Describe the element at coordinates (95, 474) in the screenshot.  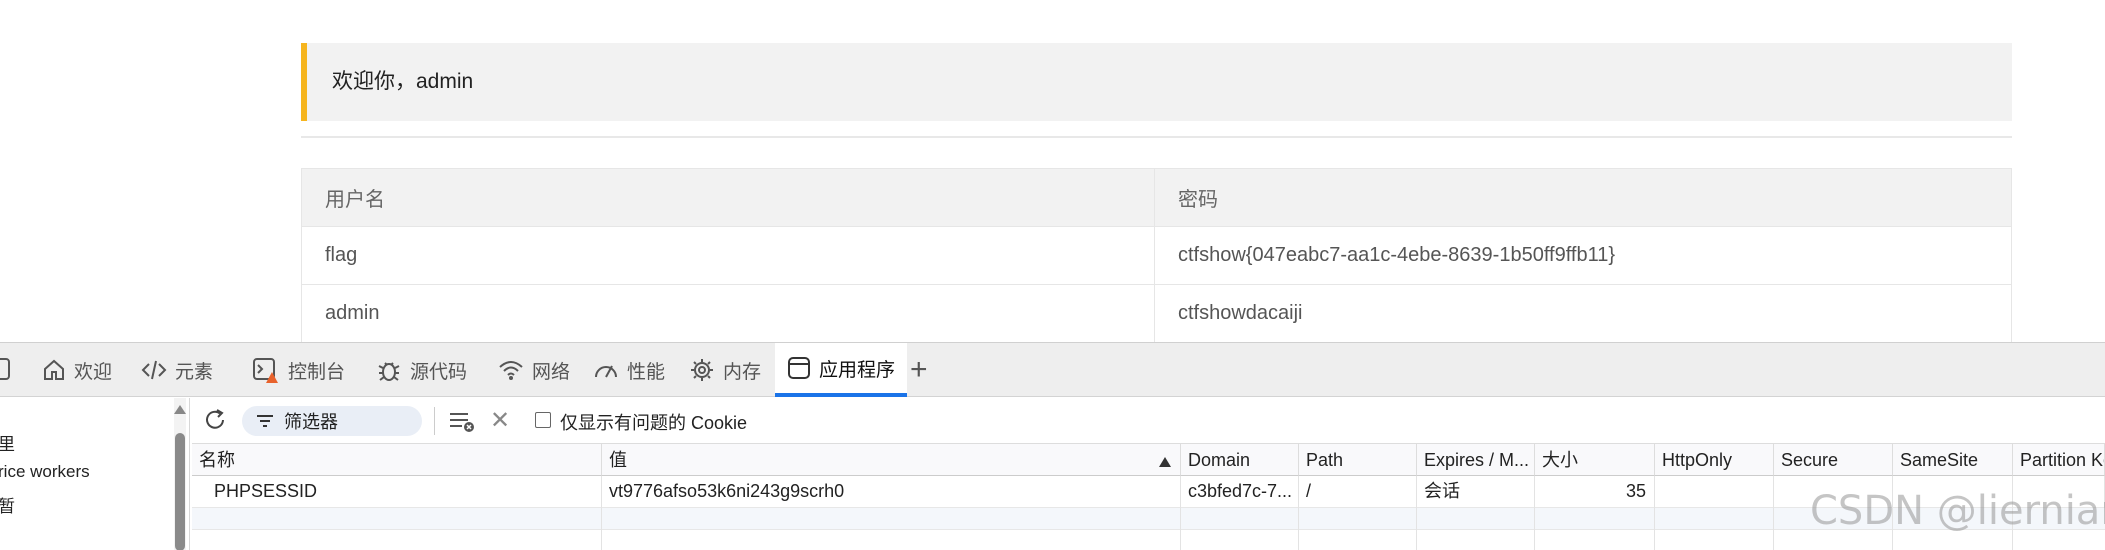
I see `application-sidebar: 里 rice workers 暂` at that location.